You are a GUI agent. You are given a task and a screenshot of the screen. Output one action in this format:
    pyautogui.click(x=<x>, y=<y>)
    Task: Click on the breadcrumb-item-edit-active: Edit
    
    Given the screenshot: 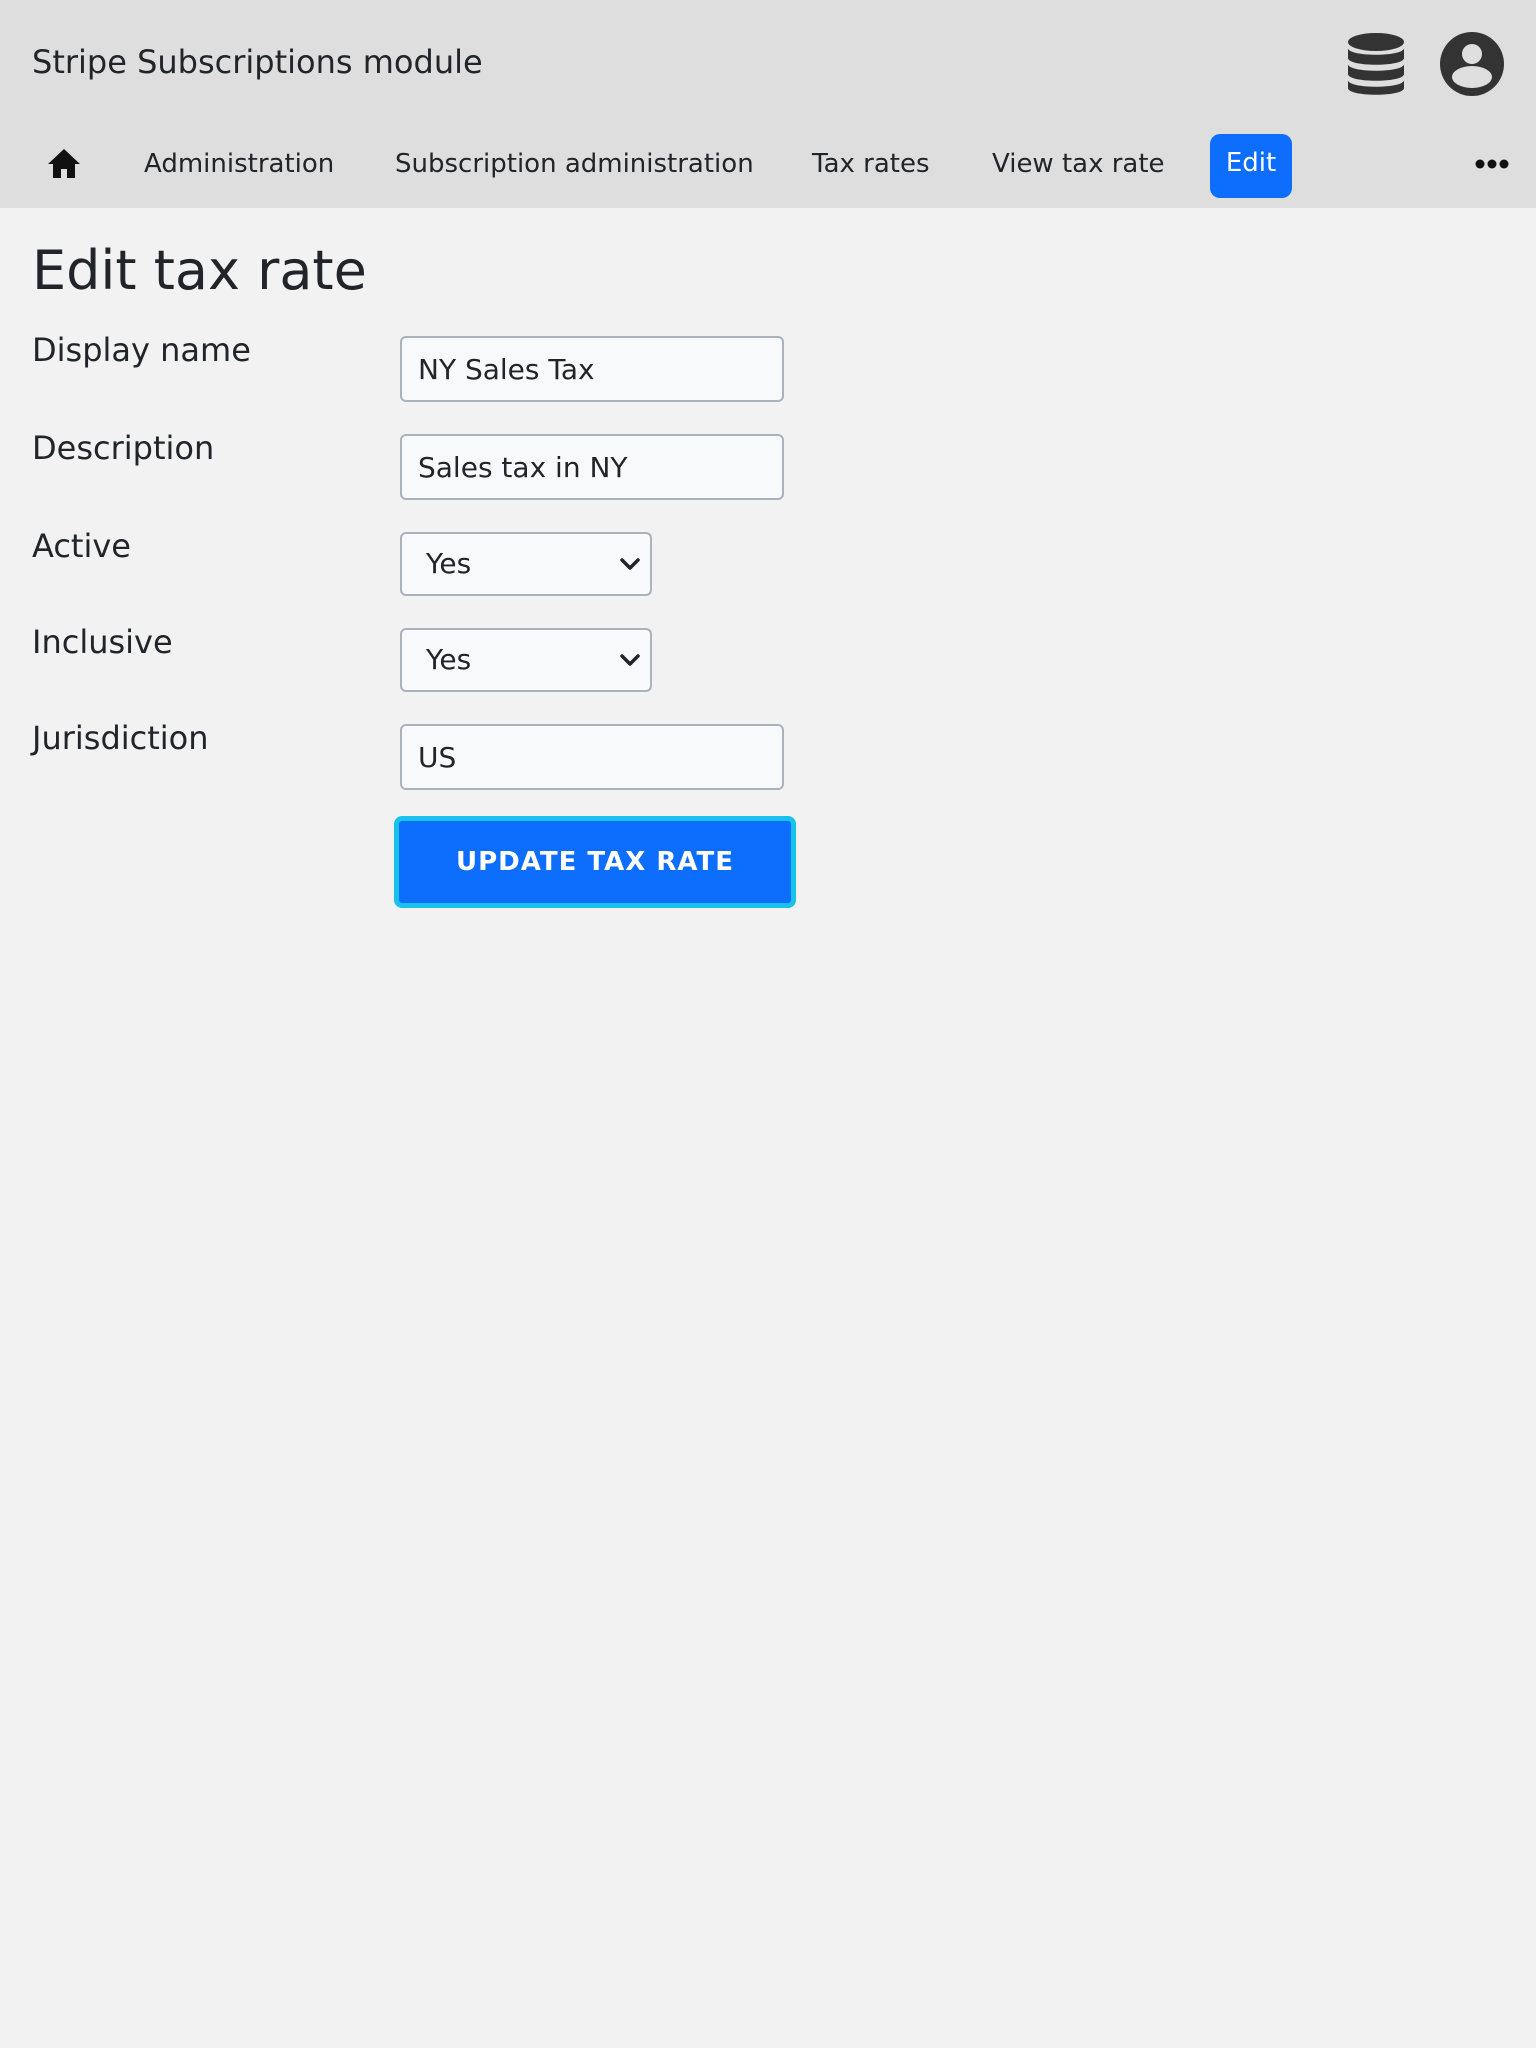 What is the action you would take?
    pyautogui.click(x=1251, y=166)
    